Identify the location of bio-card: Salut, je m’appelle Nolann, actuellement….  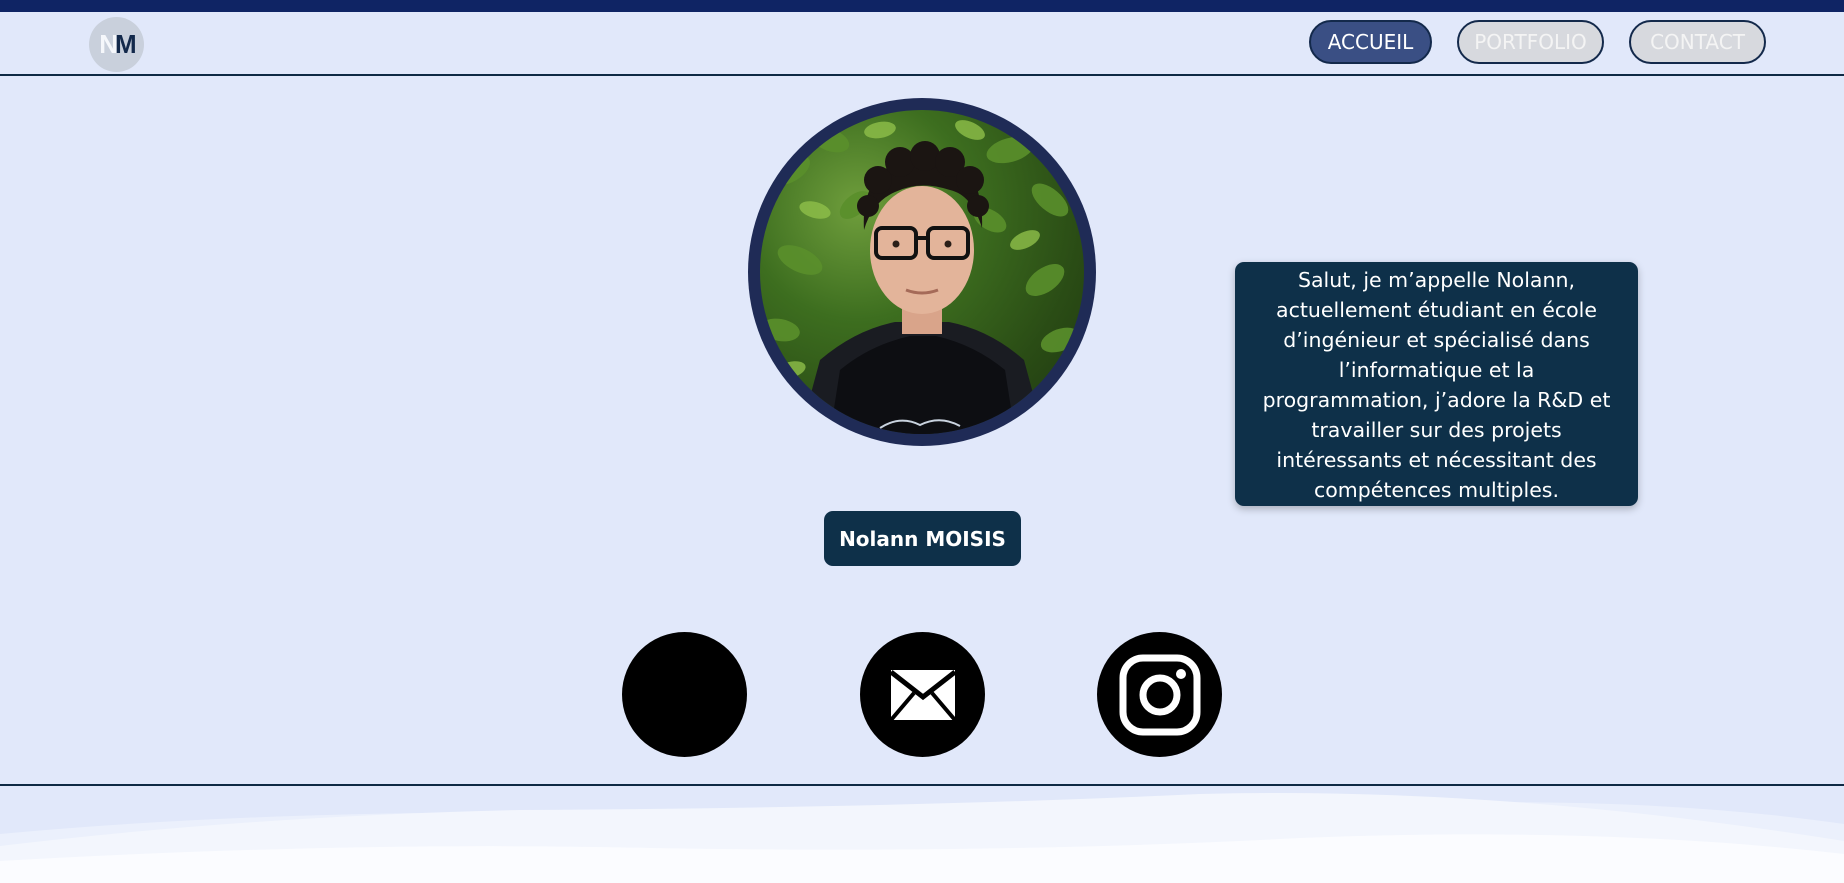
(1436, 384).